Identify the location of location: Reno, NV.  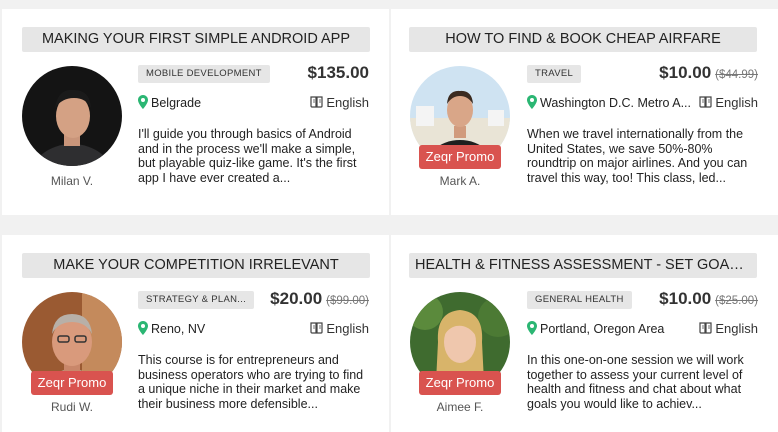
(171, 328).